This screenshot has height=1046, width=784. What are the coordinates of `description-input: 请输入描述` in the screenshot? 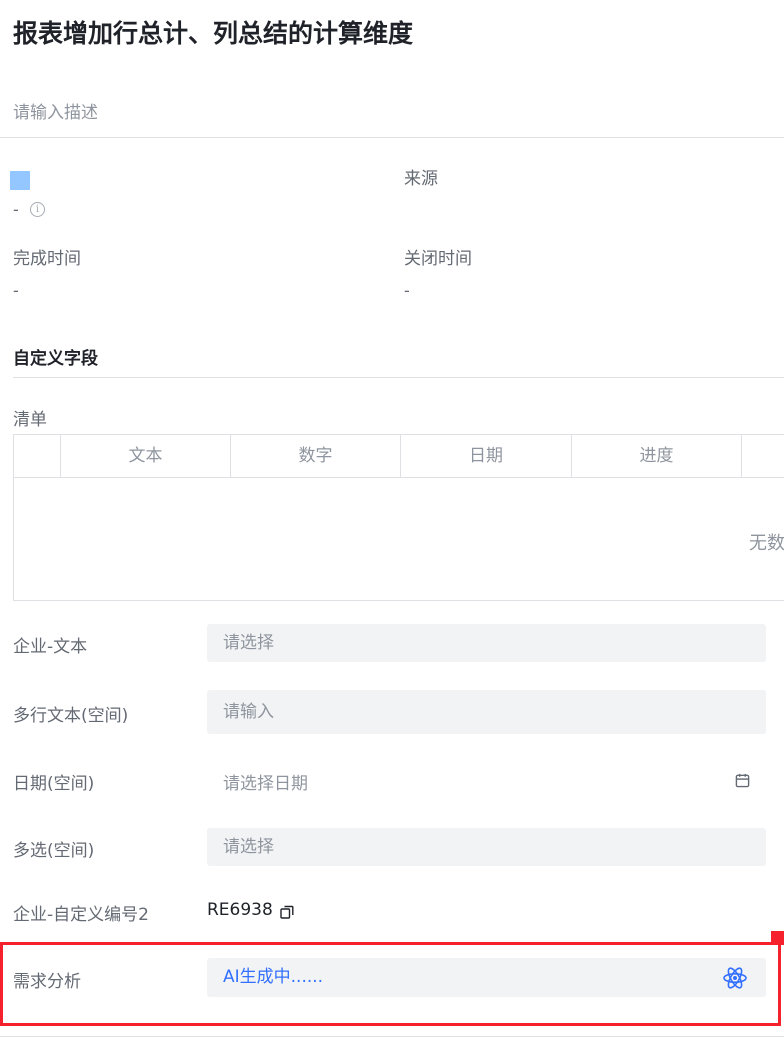 It's located at (55, 110).